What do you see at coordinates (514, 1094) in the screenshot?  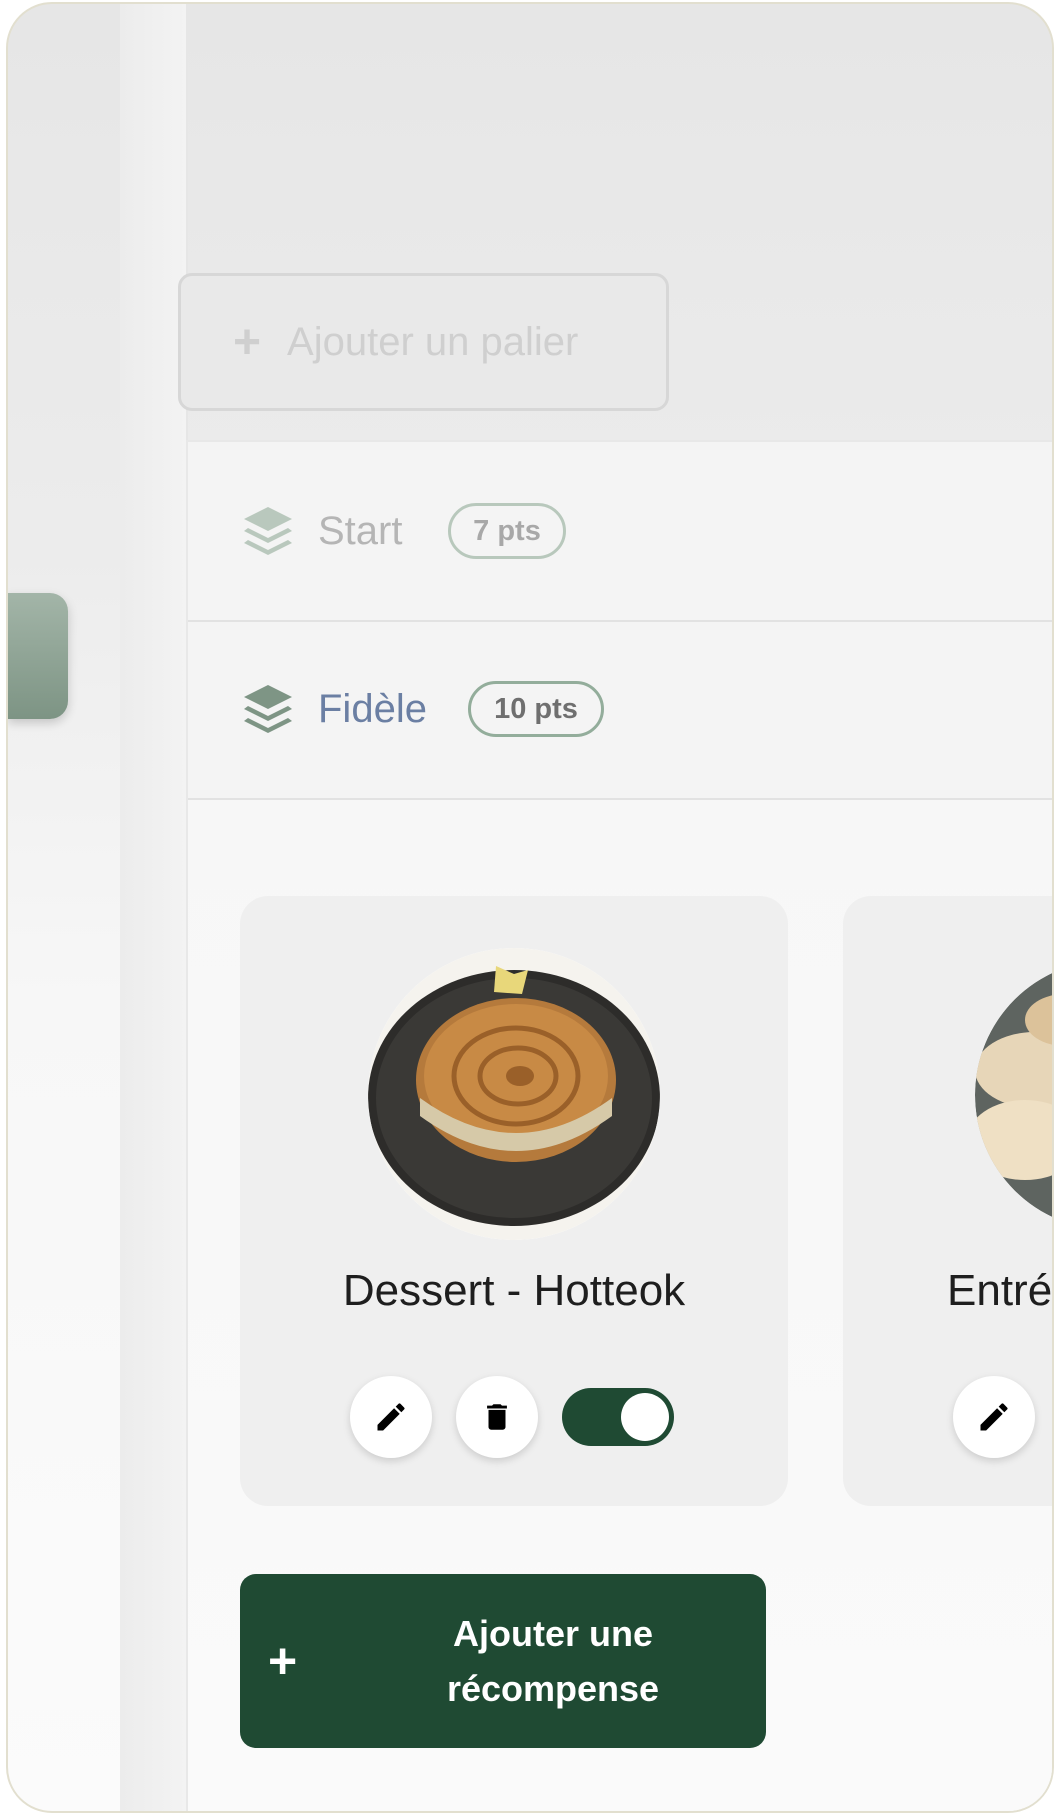 I see `hotteok-photo` at bounding box center [514, 1094].